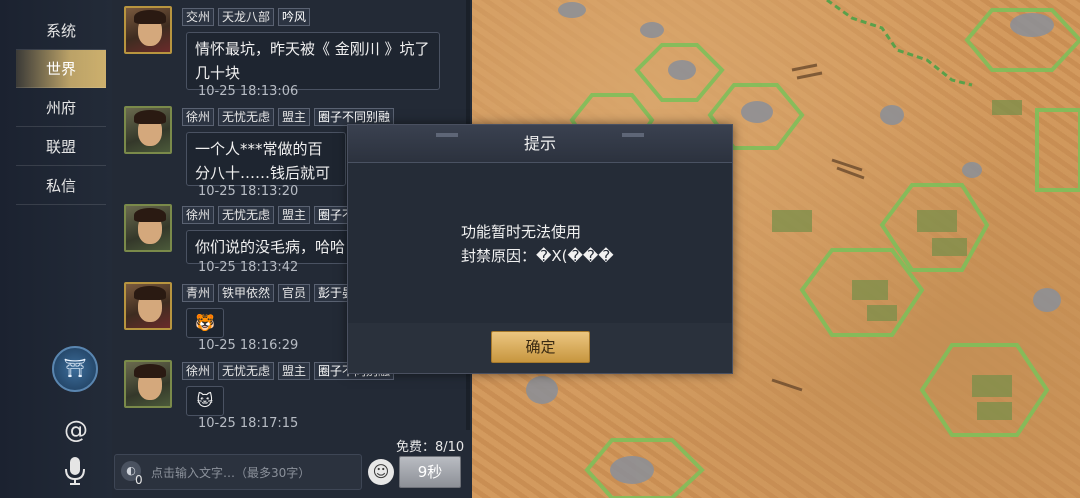 This screenshot has width=1080, height=498. What do you see at coordinates (540, 347) in the screenshot?
I see `confirm-button: 确定` at bounding box center [540, 347].